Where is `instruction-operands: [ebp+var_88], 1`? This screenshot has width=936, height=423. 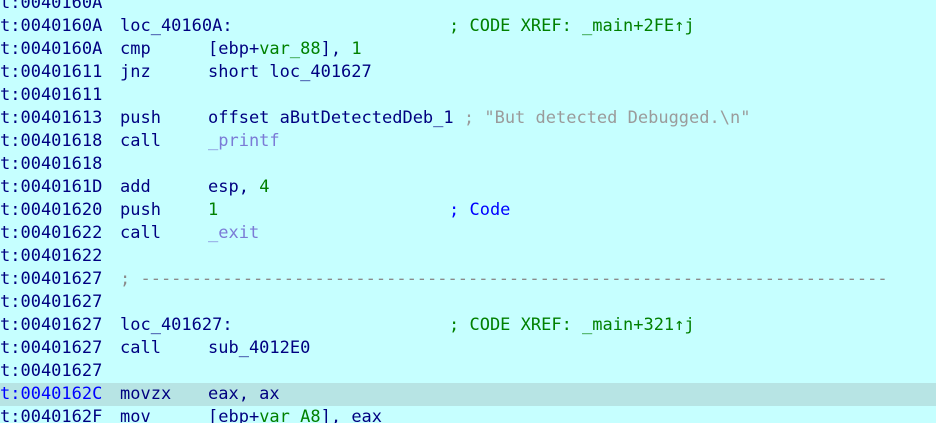
instruction-operands: [ebp+var_88], 1 is located at coordinates (285, 49).